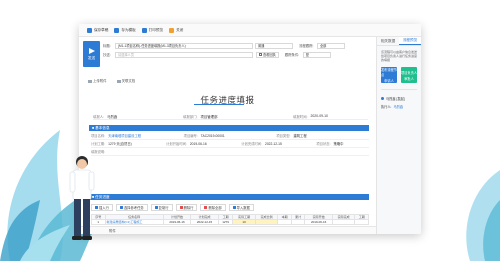 This screenshot has height=261, width=500. Describe the element at coordinates (399, 89) in the screenshot. I see `divider` at that location.